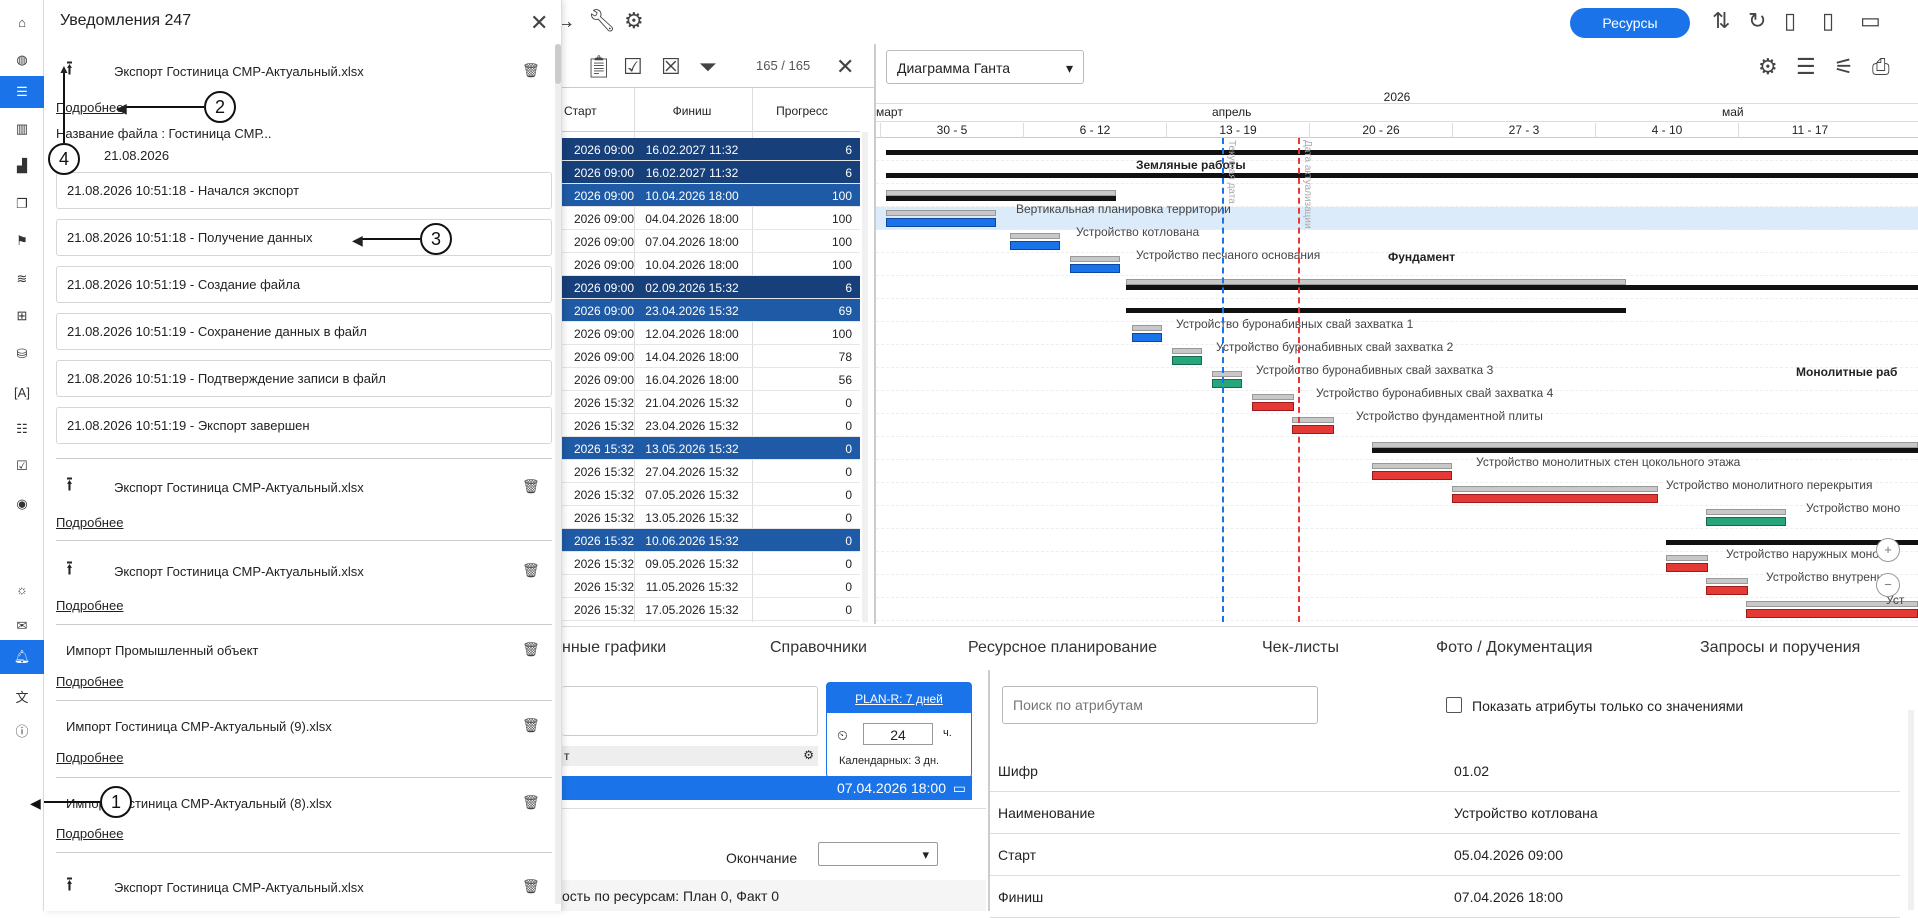 The width and height of the screenshot is (1918, 918). What do you see at coordinates (1881, 67) in the screenshot?
I see `print-icon: ⎙` at bounding box center [1881, 67].